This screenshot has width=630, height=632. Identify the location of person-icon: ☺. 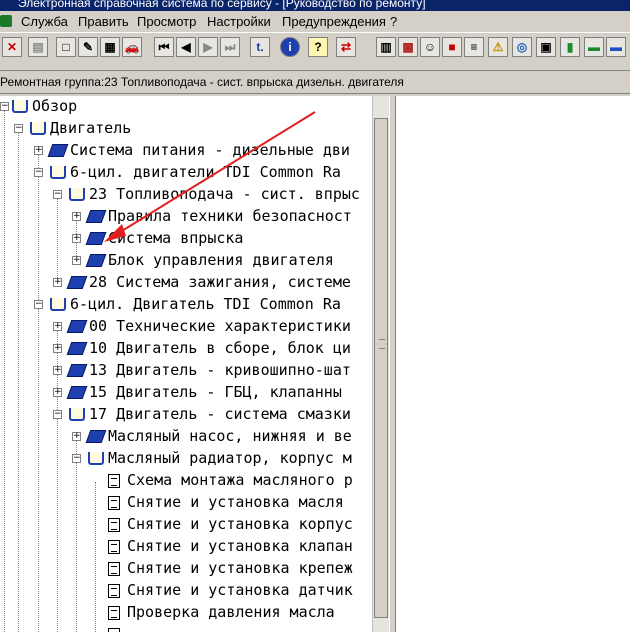
(430, 47).